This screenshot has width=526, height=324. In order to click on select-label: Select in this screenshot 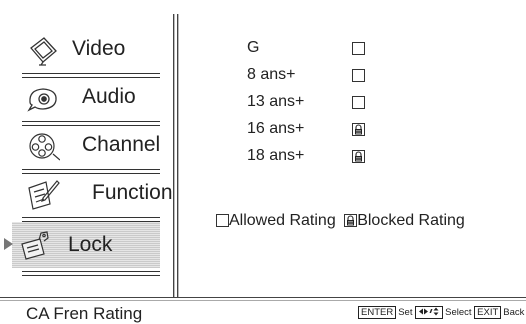, I will do `click(458, 312)`.